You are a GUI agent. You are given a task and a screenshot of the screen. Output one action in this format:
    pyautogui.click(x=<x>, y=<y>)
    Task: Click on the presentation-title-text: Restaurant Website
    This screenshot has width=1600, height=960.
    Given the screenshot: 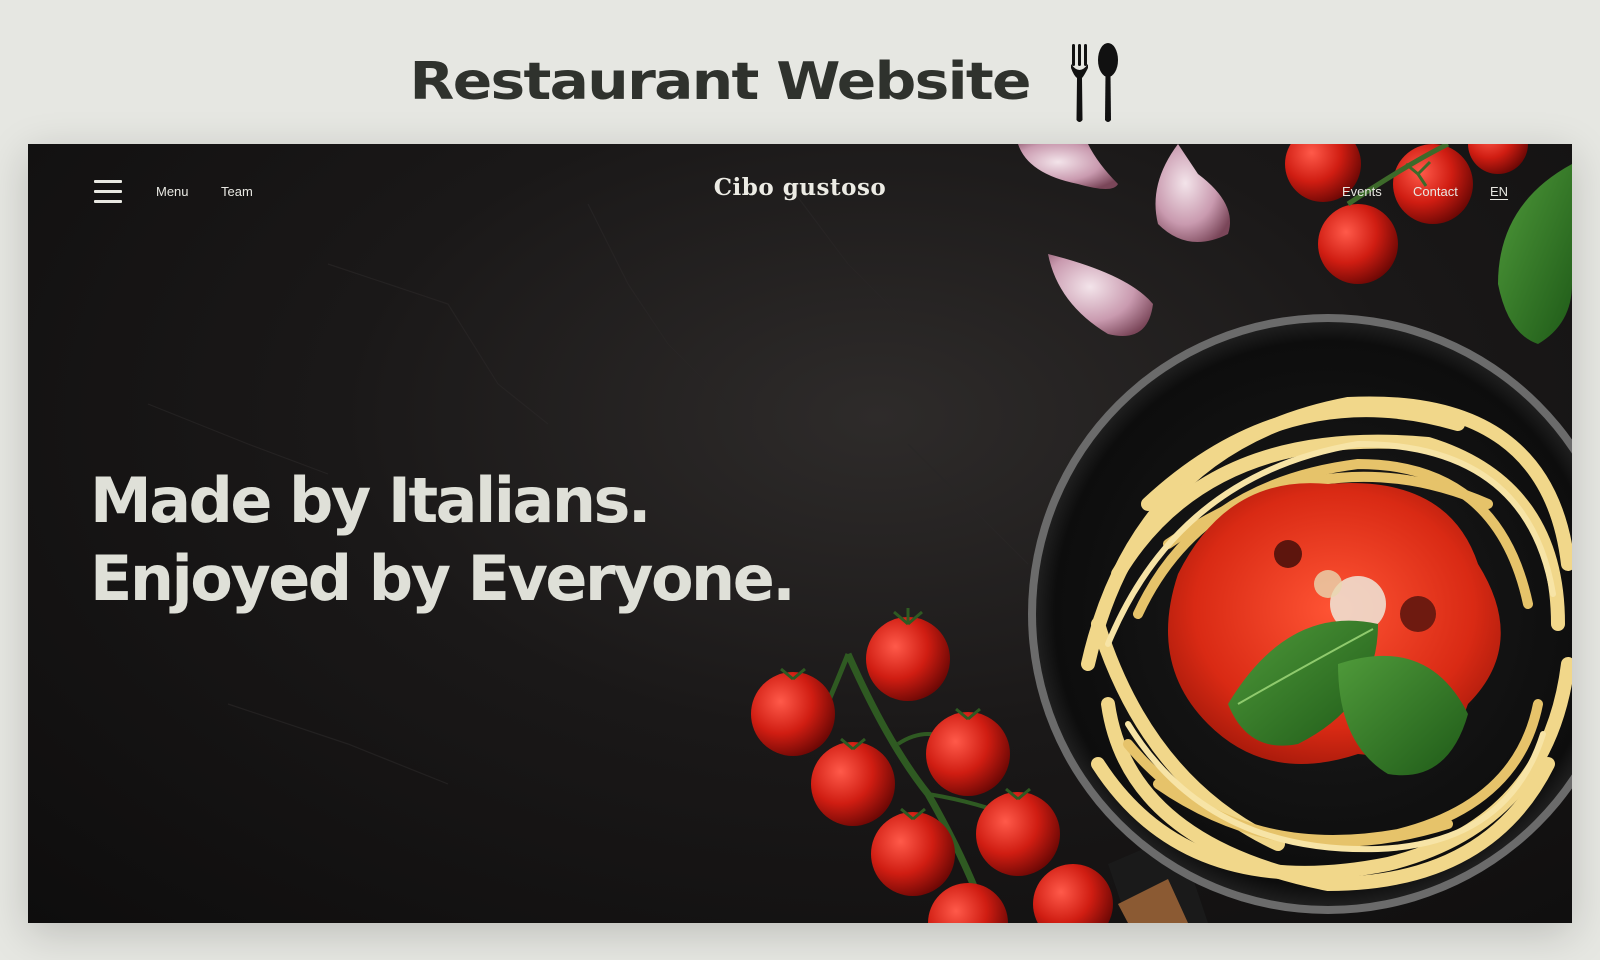 What is the action you would take?
    pyautogui.click(x=720, y=82)
    